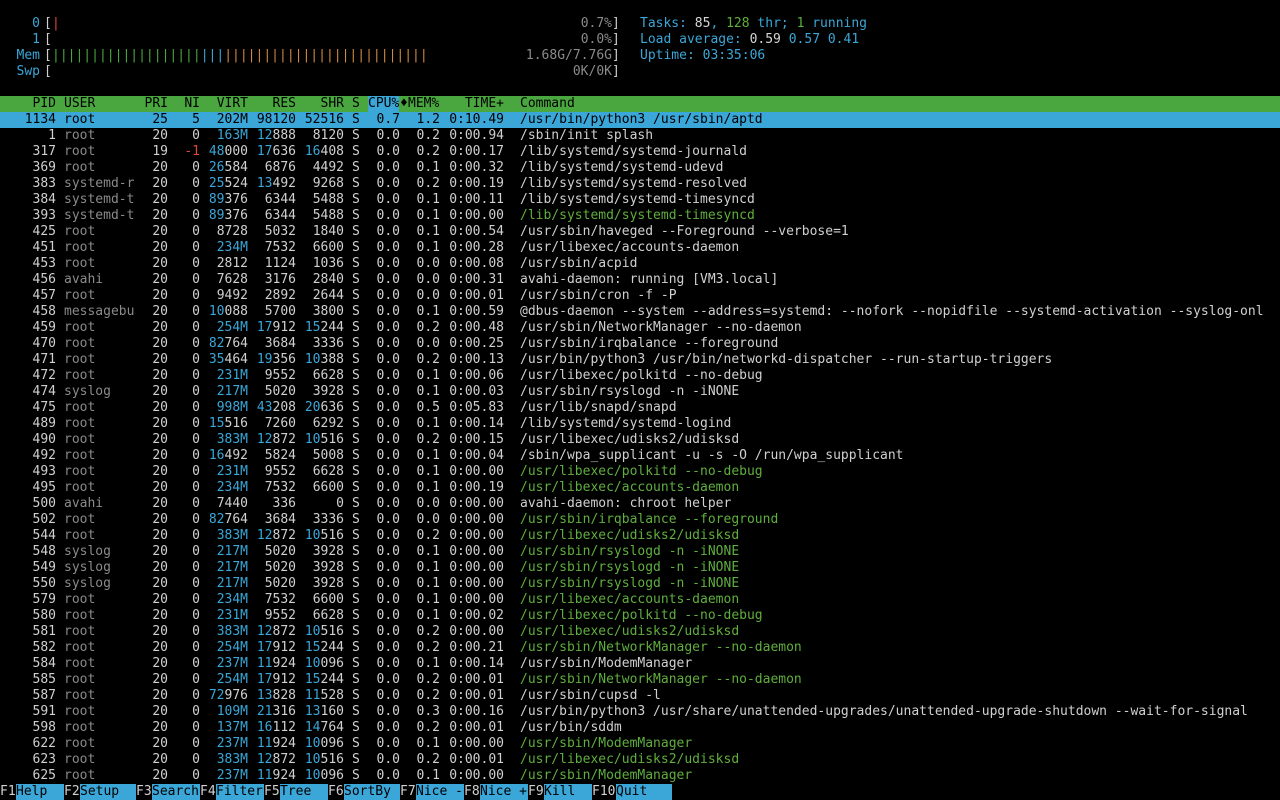 This screenshot has width=1280, height=800. I want to click on fkey-filter-button: Filter, so click(240, 792).